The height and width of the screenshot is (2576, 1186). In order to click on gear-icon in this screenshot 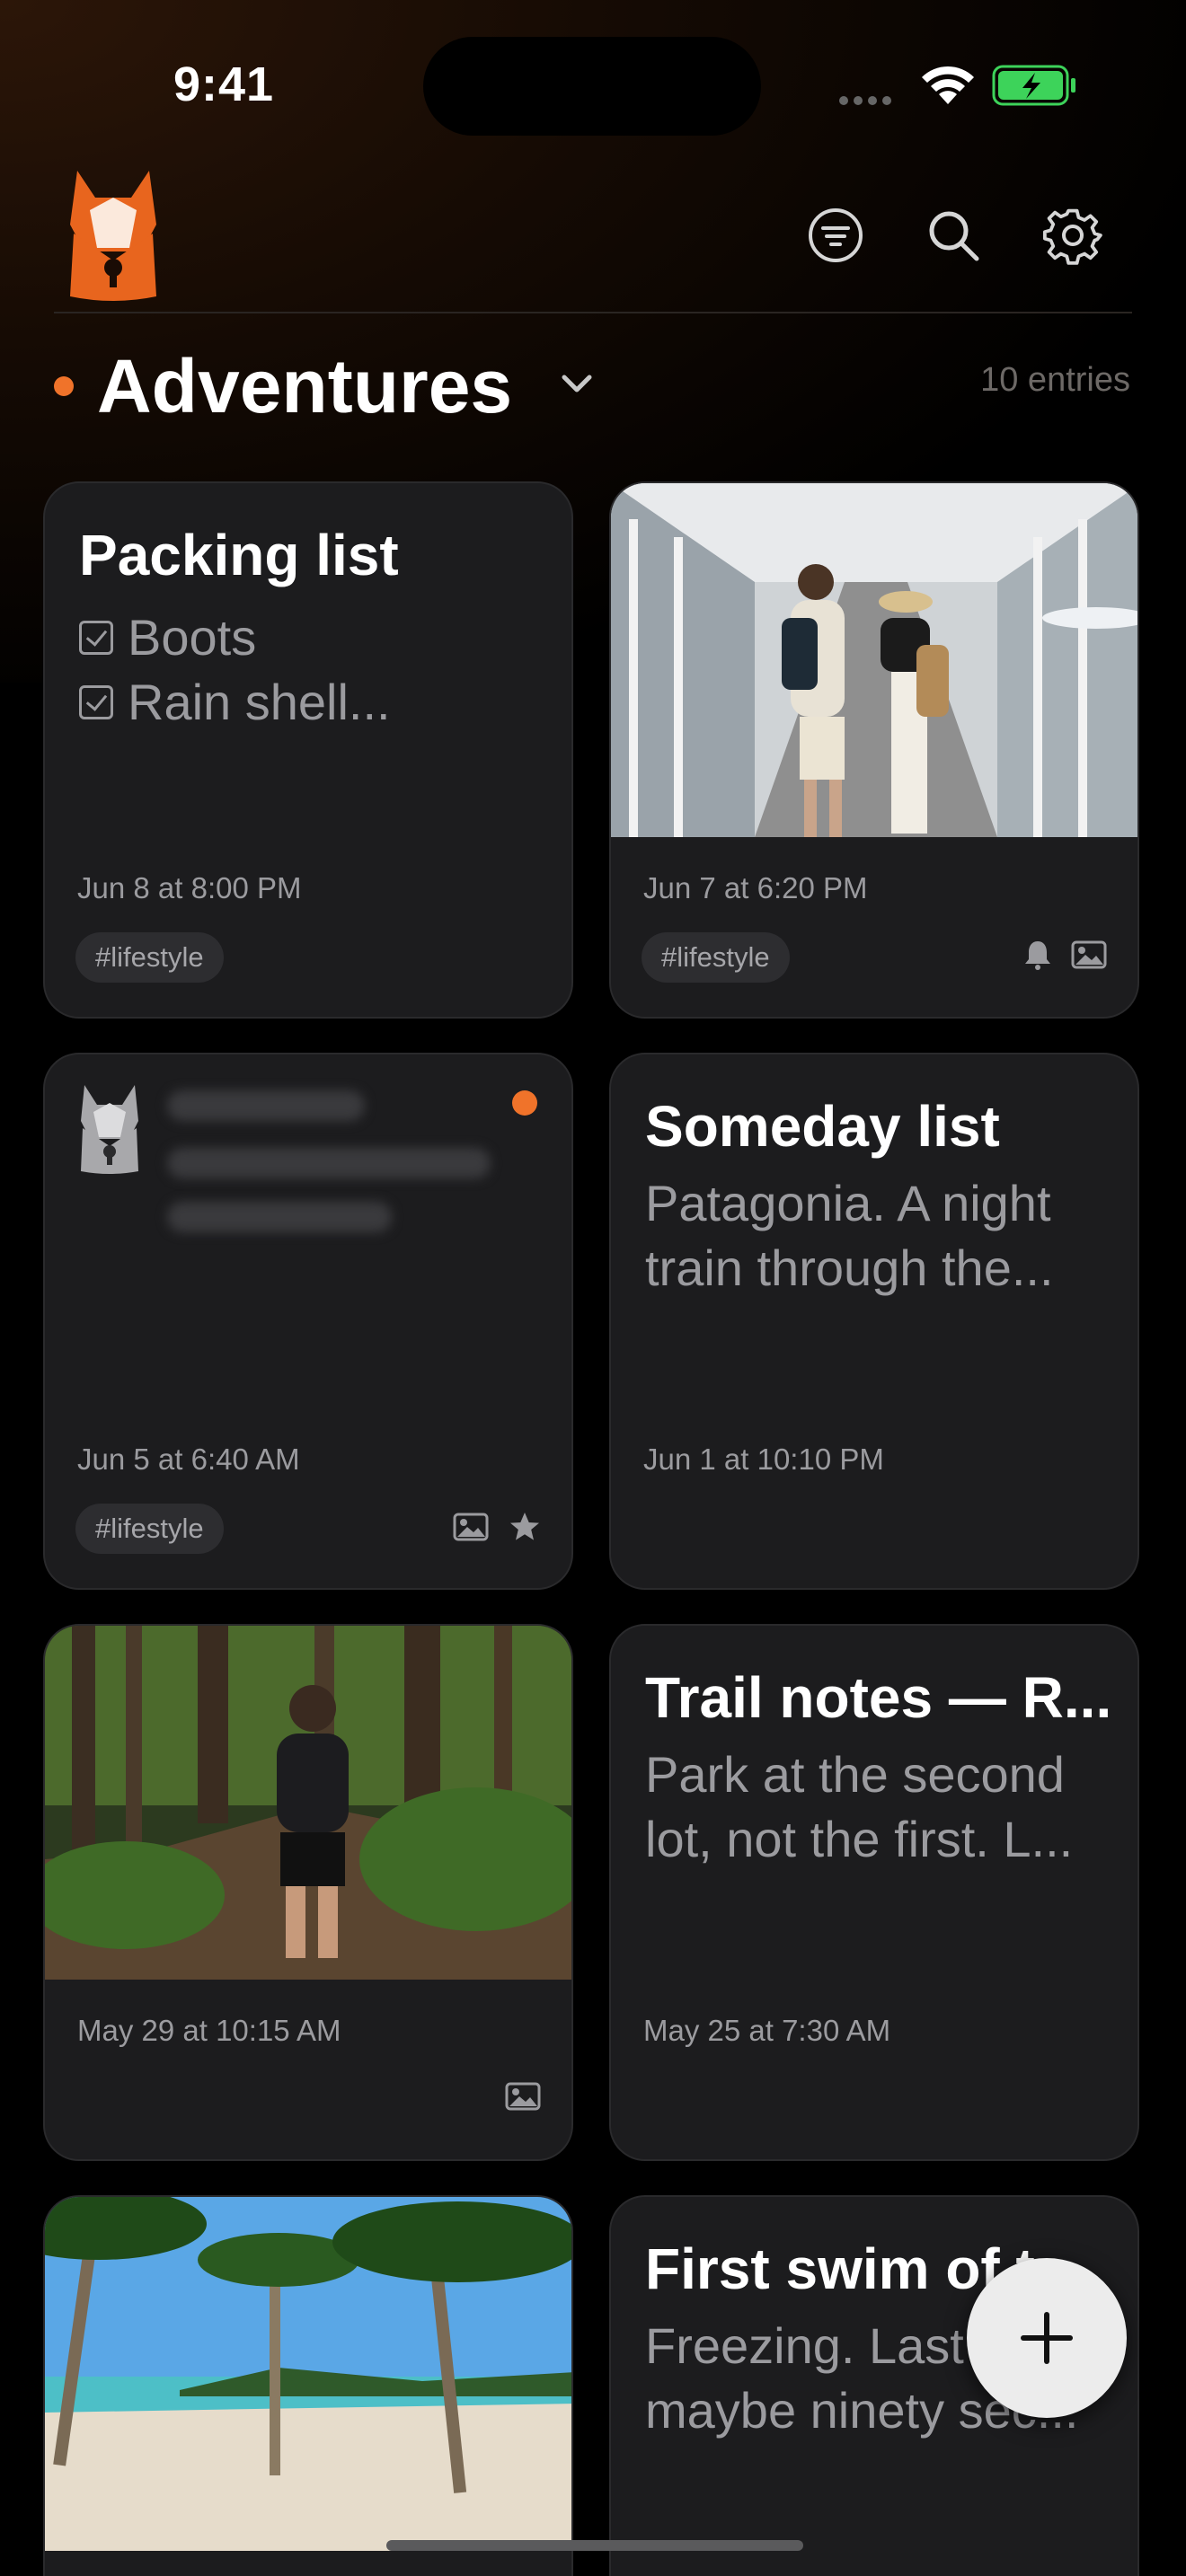, I will do `click(1072, 236)`.